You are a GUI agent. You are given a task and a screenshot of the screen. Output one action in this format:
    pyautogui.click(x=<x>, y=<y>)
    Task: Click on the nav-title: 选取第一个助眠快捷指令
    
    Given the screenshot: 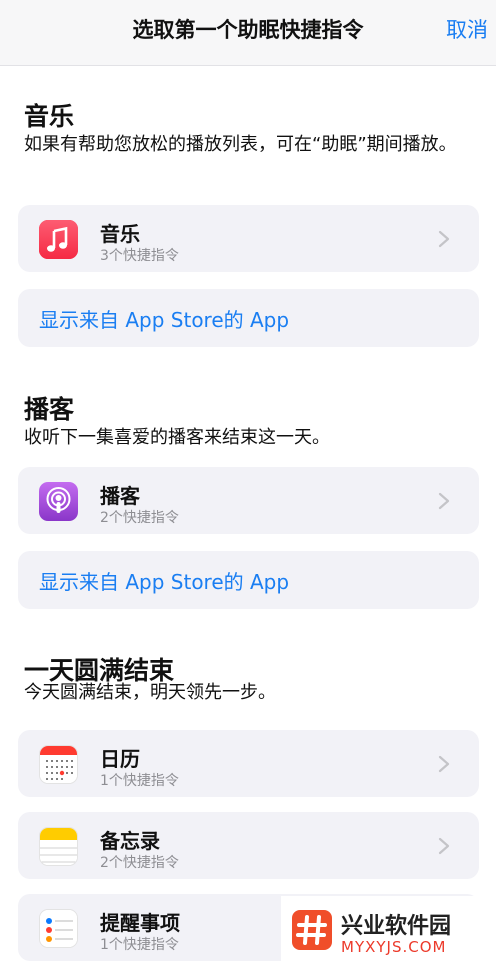 What is the action you would take?
    pyautogui.click(x=248, y=30)
    